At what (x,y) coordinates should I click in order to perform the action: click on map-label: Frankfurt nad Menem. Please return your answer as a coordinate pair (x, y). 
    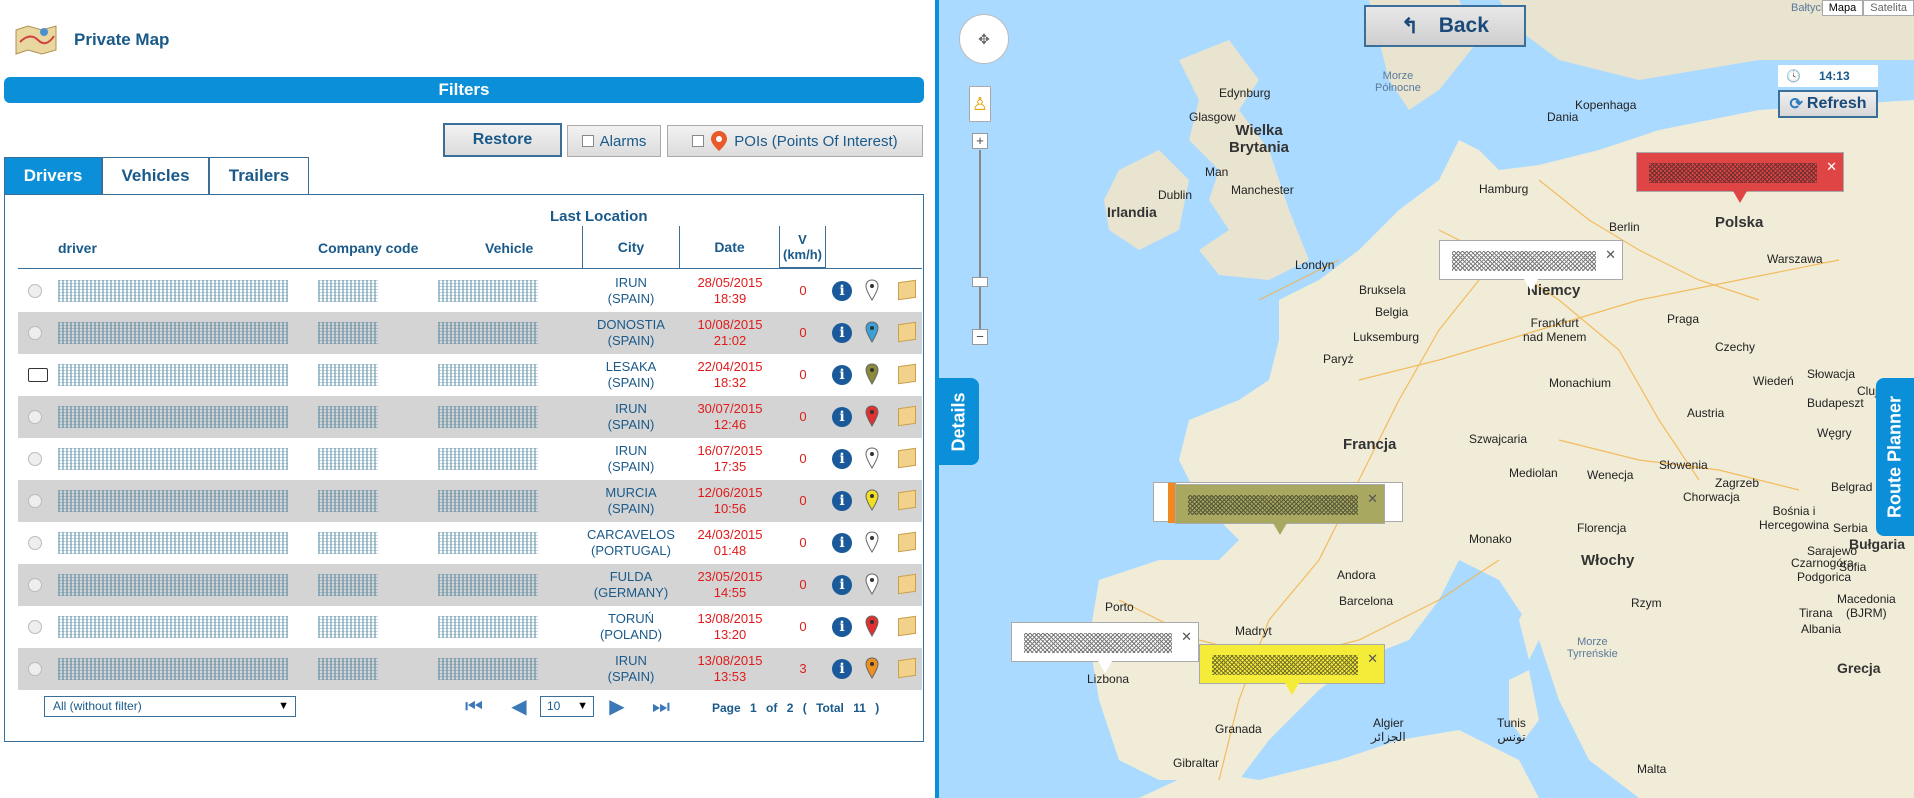
    Looking at the image, I should click on (1555, 330).